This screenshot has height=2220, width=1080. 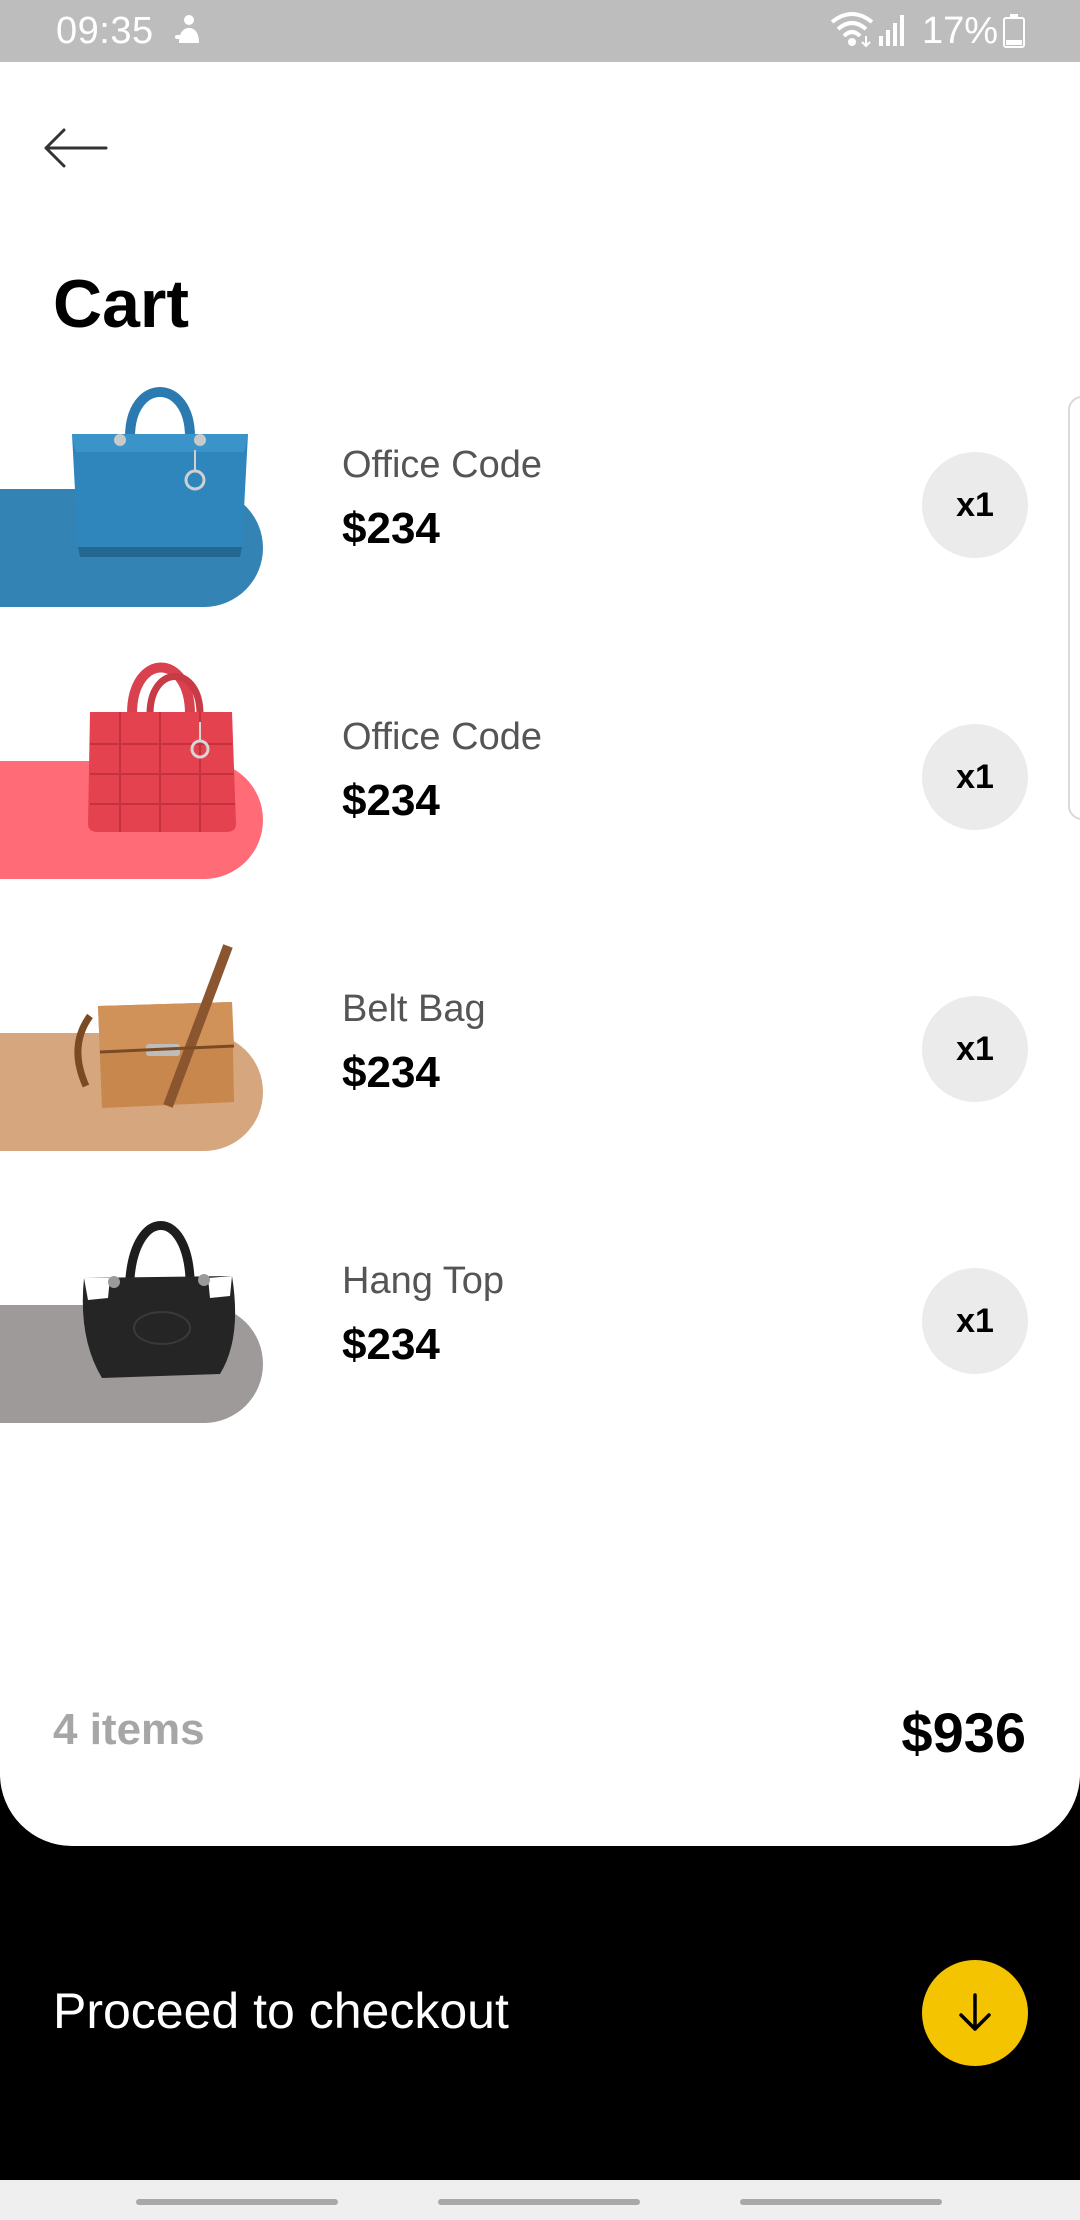 I want to click on notification-icon, so click(x=187, y=29).